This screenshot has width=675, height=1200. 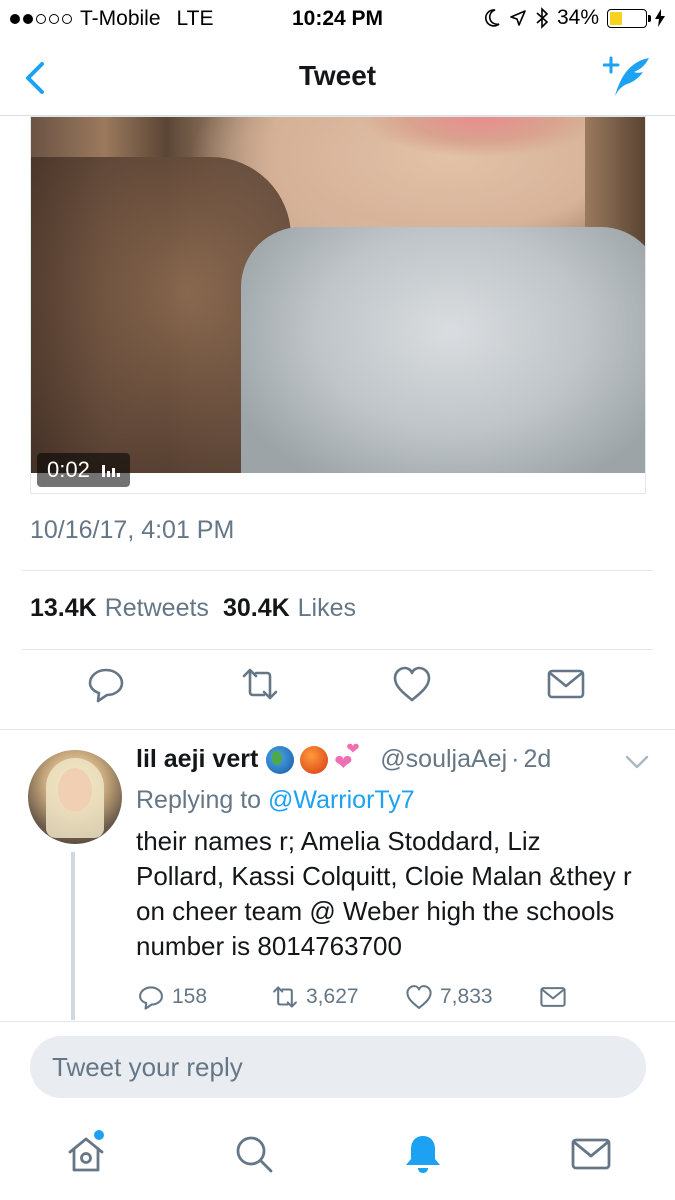 What do you see at coordinates (332, 996) in the screenshot?
I see `retweet-count: 3,627` at bounding box center [332, 996].